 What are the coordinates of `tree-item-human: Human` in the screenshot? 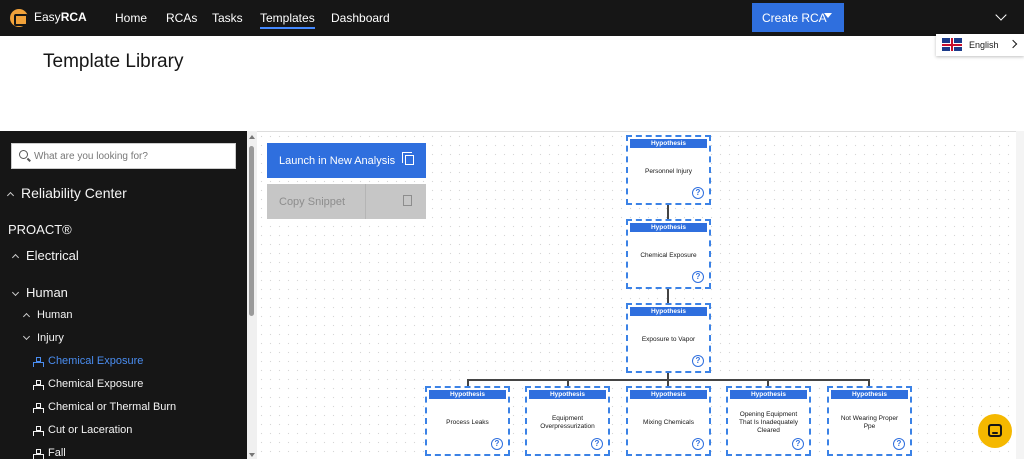 It's located at (39, 292).